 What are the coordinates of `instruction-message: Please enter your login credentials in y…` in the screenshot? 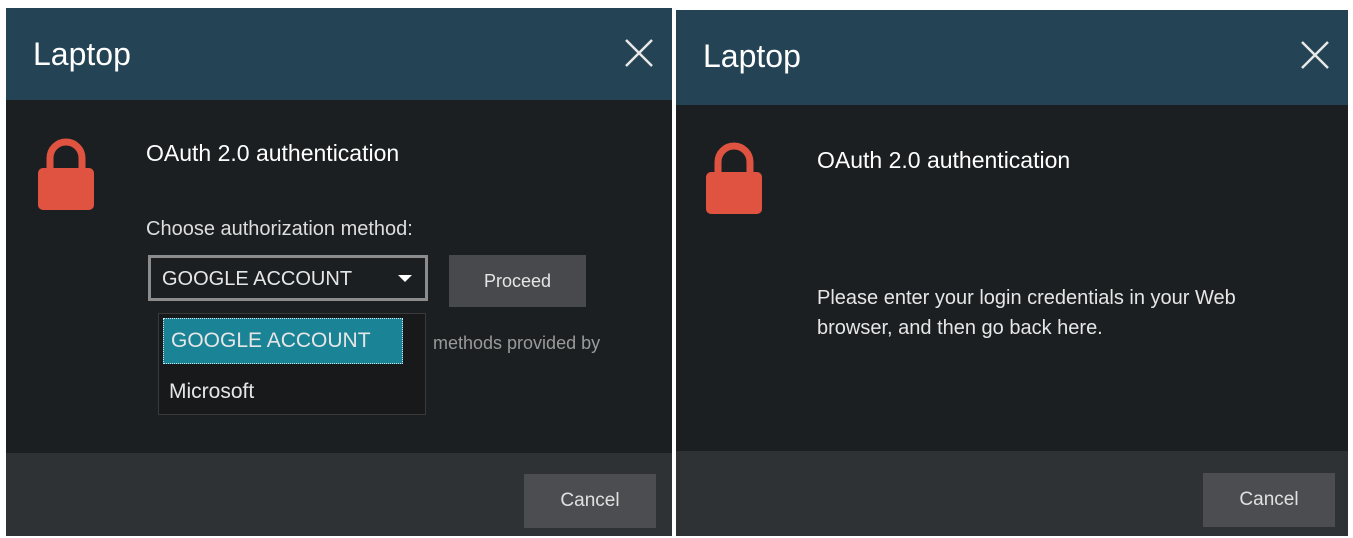 It's located at (1026, 313).